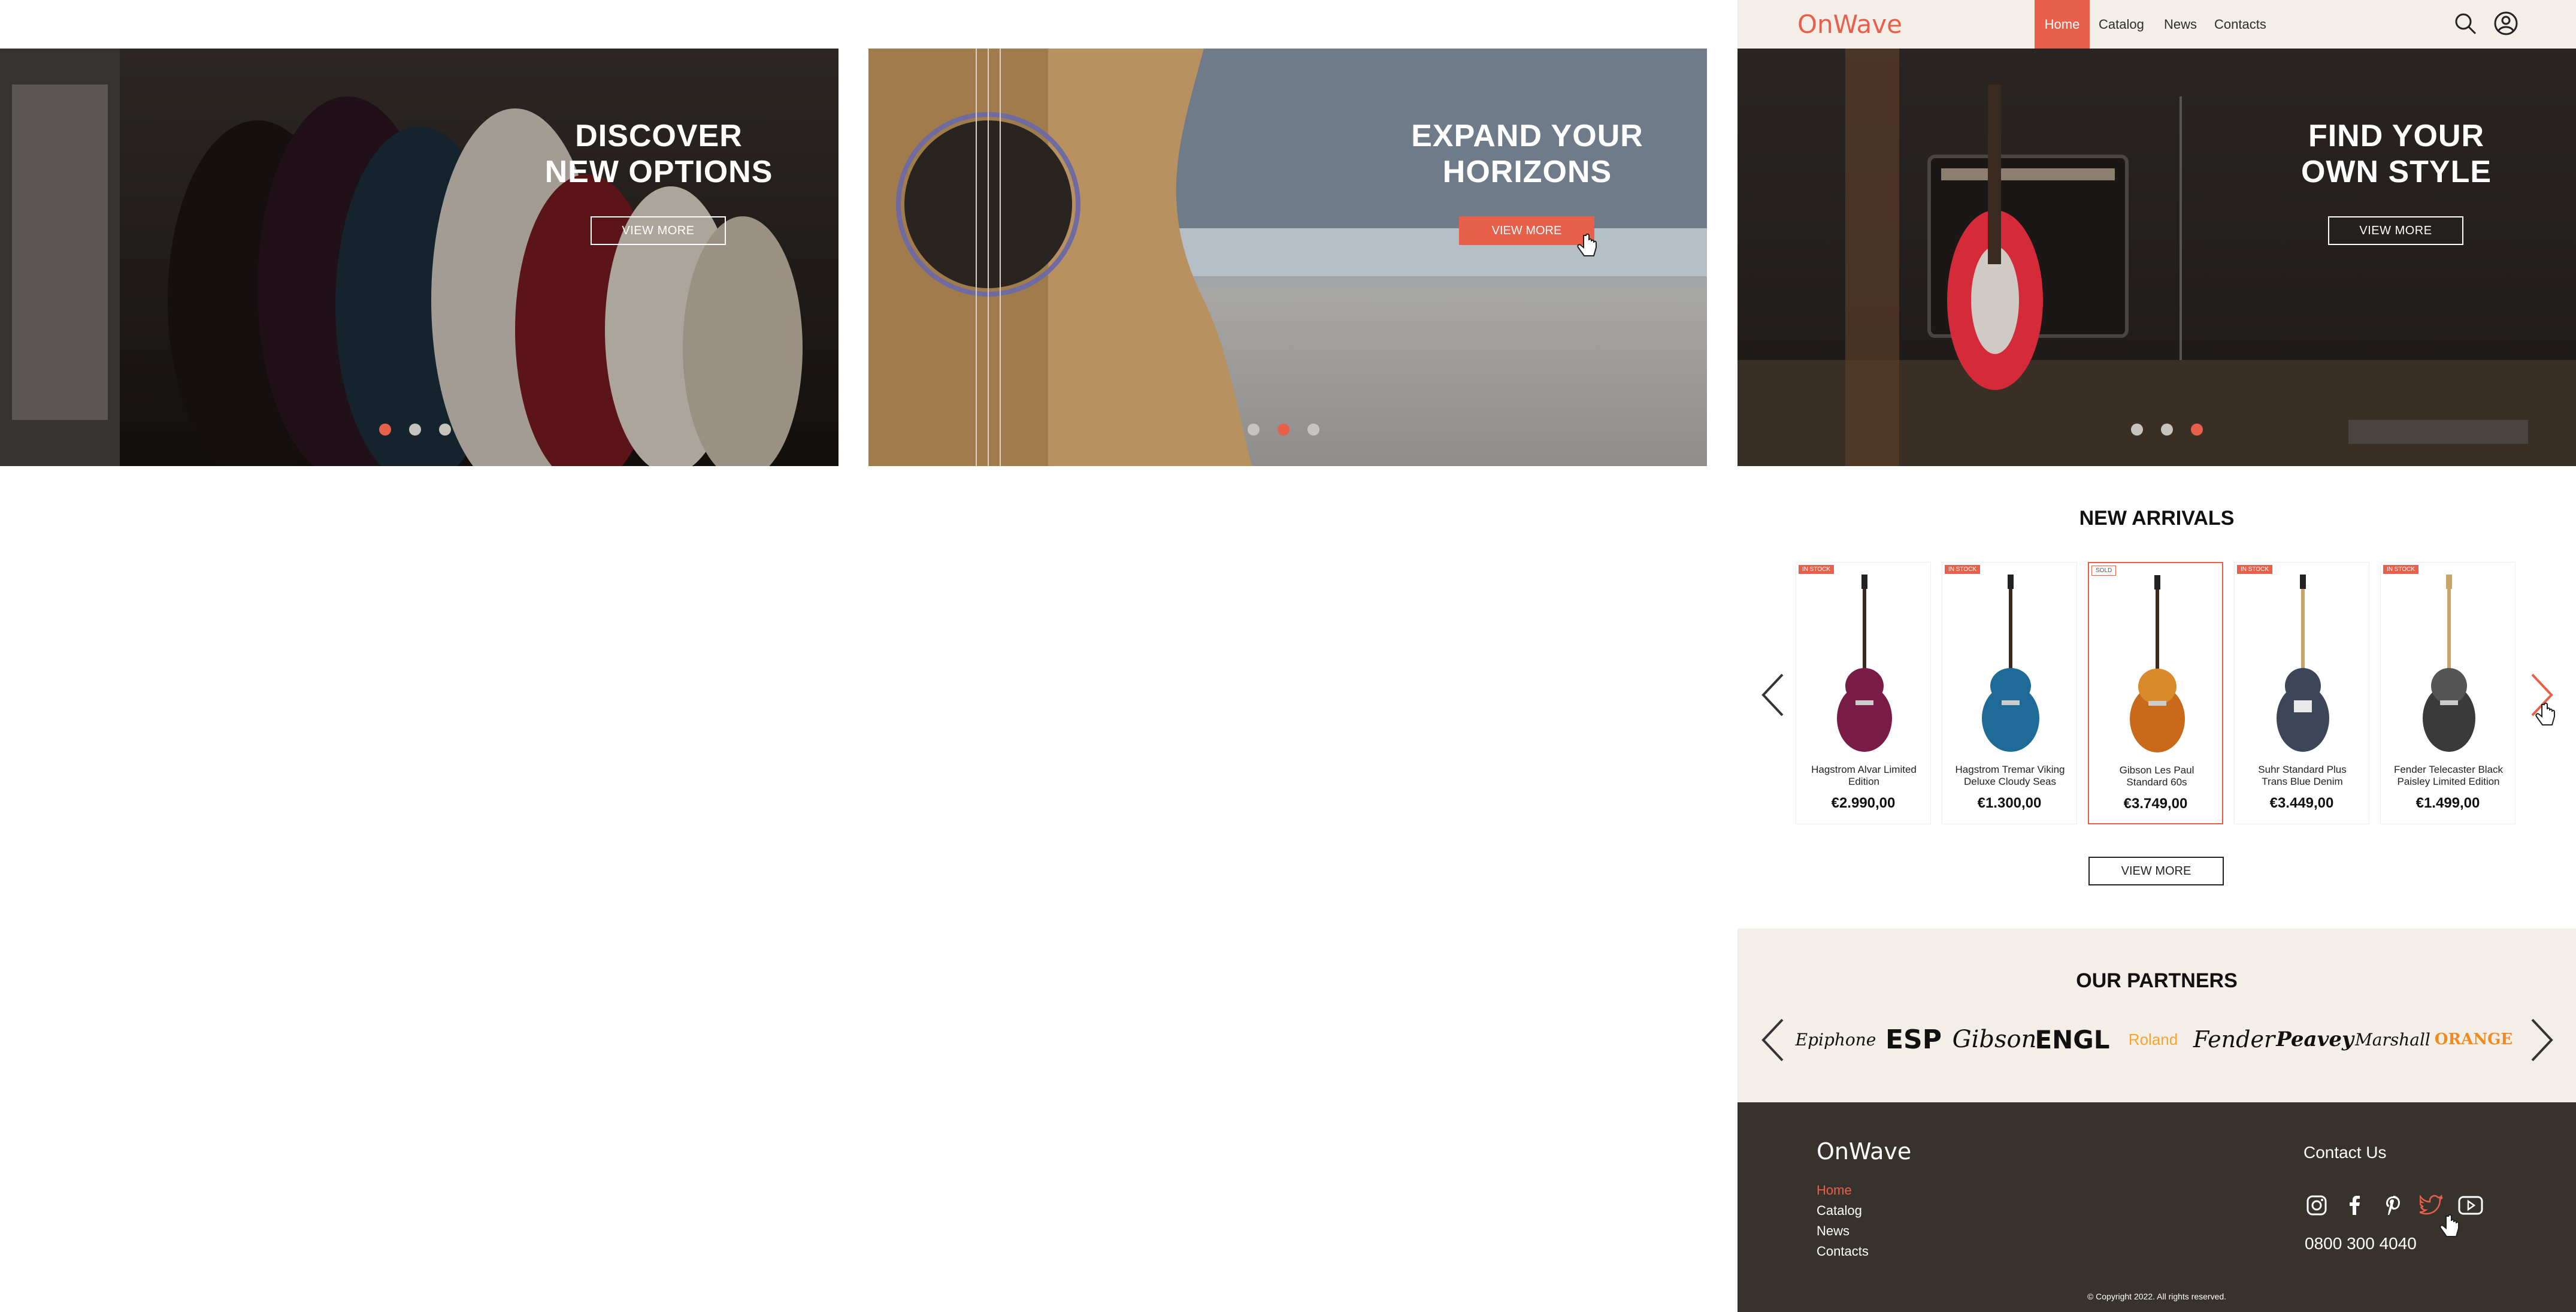 The image size is (2576, 1312). Describe the element at coordinates (2121, 24) in the screenshot. I see `nav-catalog: Catalog` at that location.